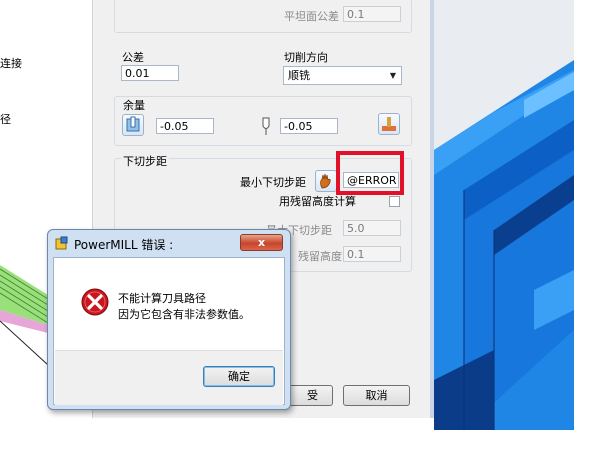 The height and width of the screenshot is (450, 592). I want to click on close-icon: x, so click(261, 242).